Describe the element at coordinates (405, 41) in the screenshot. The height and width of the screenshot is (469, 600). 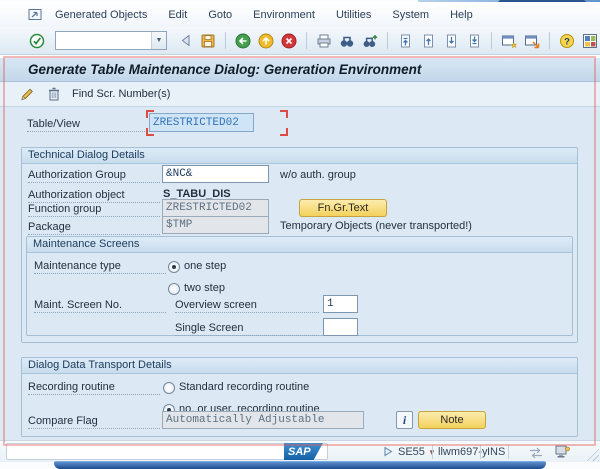
I see `first-page-icon` at that location.